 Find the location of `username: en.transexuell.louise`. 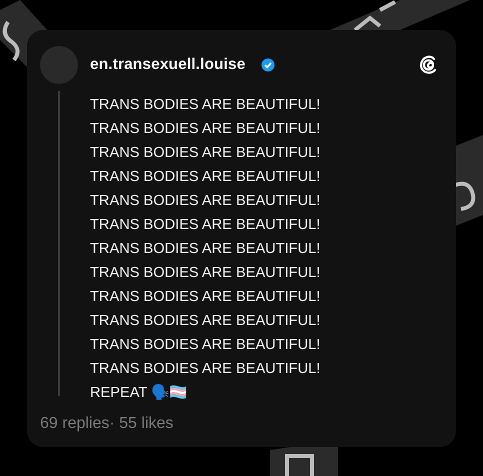

username: en.transexuell.louise is located at coordinates (168, 65).